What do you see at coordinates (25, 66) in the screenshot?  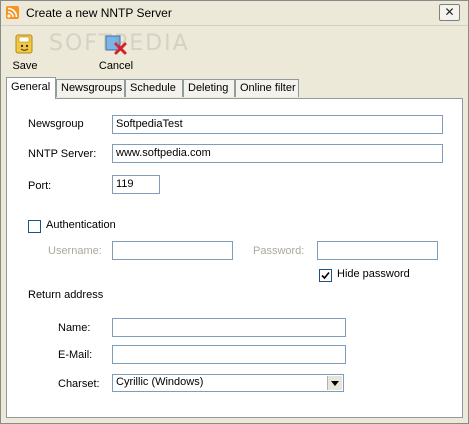 I see `save-label: Save` at bounding box center [25, 66].